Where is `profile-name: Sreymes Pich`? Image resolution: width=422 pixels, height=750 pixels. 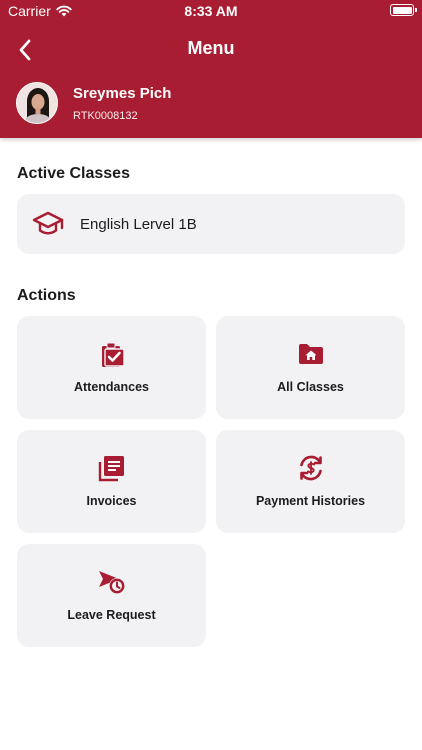
profile-name: Sreymes Pich is located at coordinates (122, 93).